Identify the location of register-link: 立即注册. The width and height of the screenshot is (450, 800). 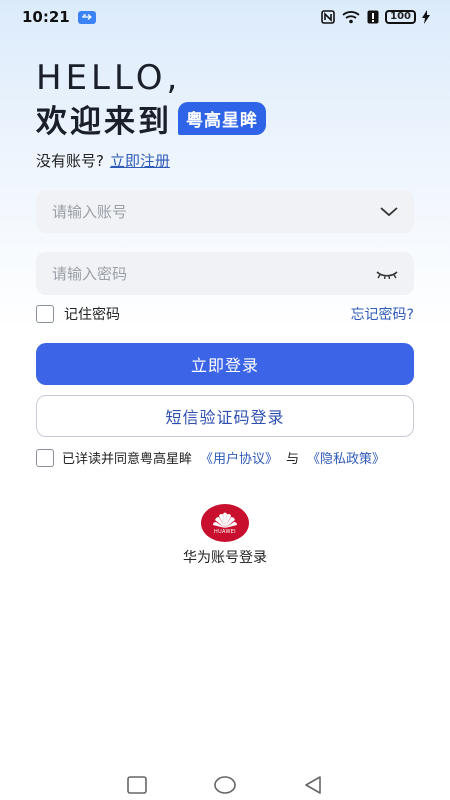
(140, 160).